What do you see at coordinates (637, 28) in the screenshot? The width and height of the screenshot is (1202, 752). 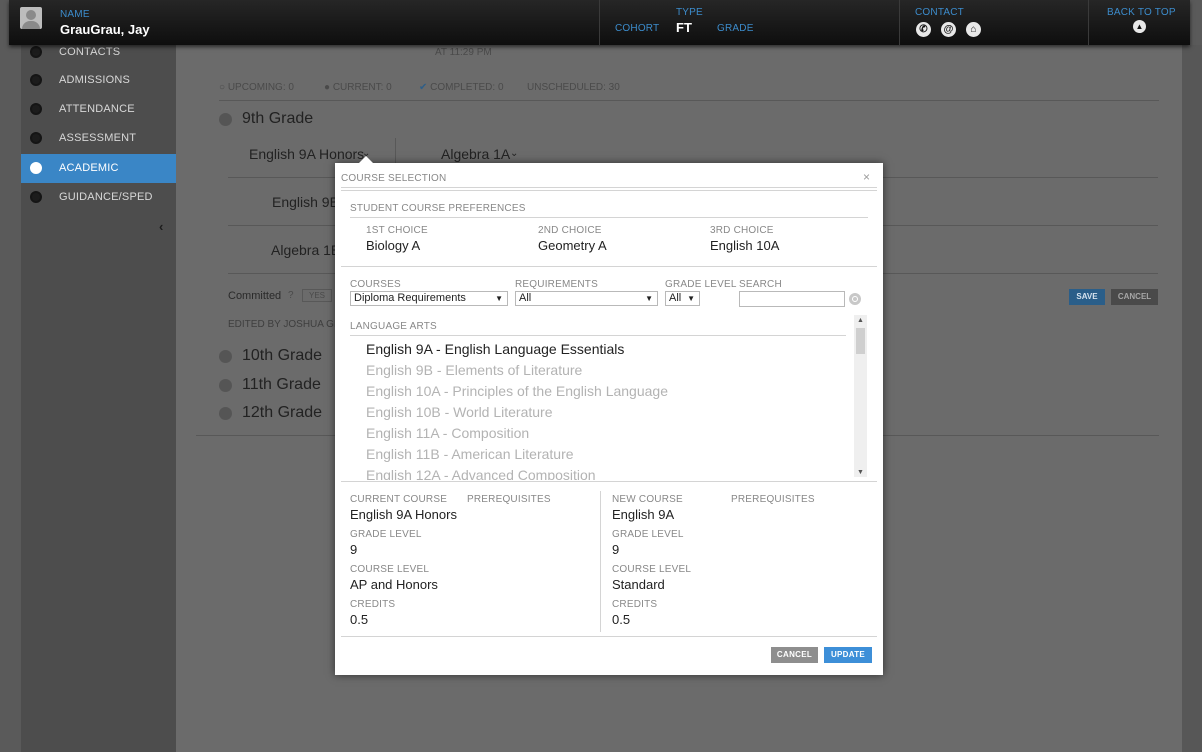 I see `cohort-label: COHORT` at bounding box center [637, 28].